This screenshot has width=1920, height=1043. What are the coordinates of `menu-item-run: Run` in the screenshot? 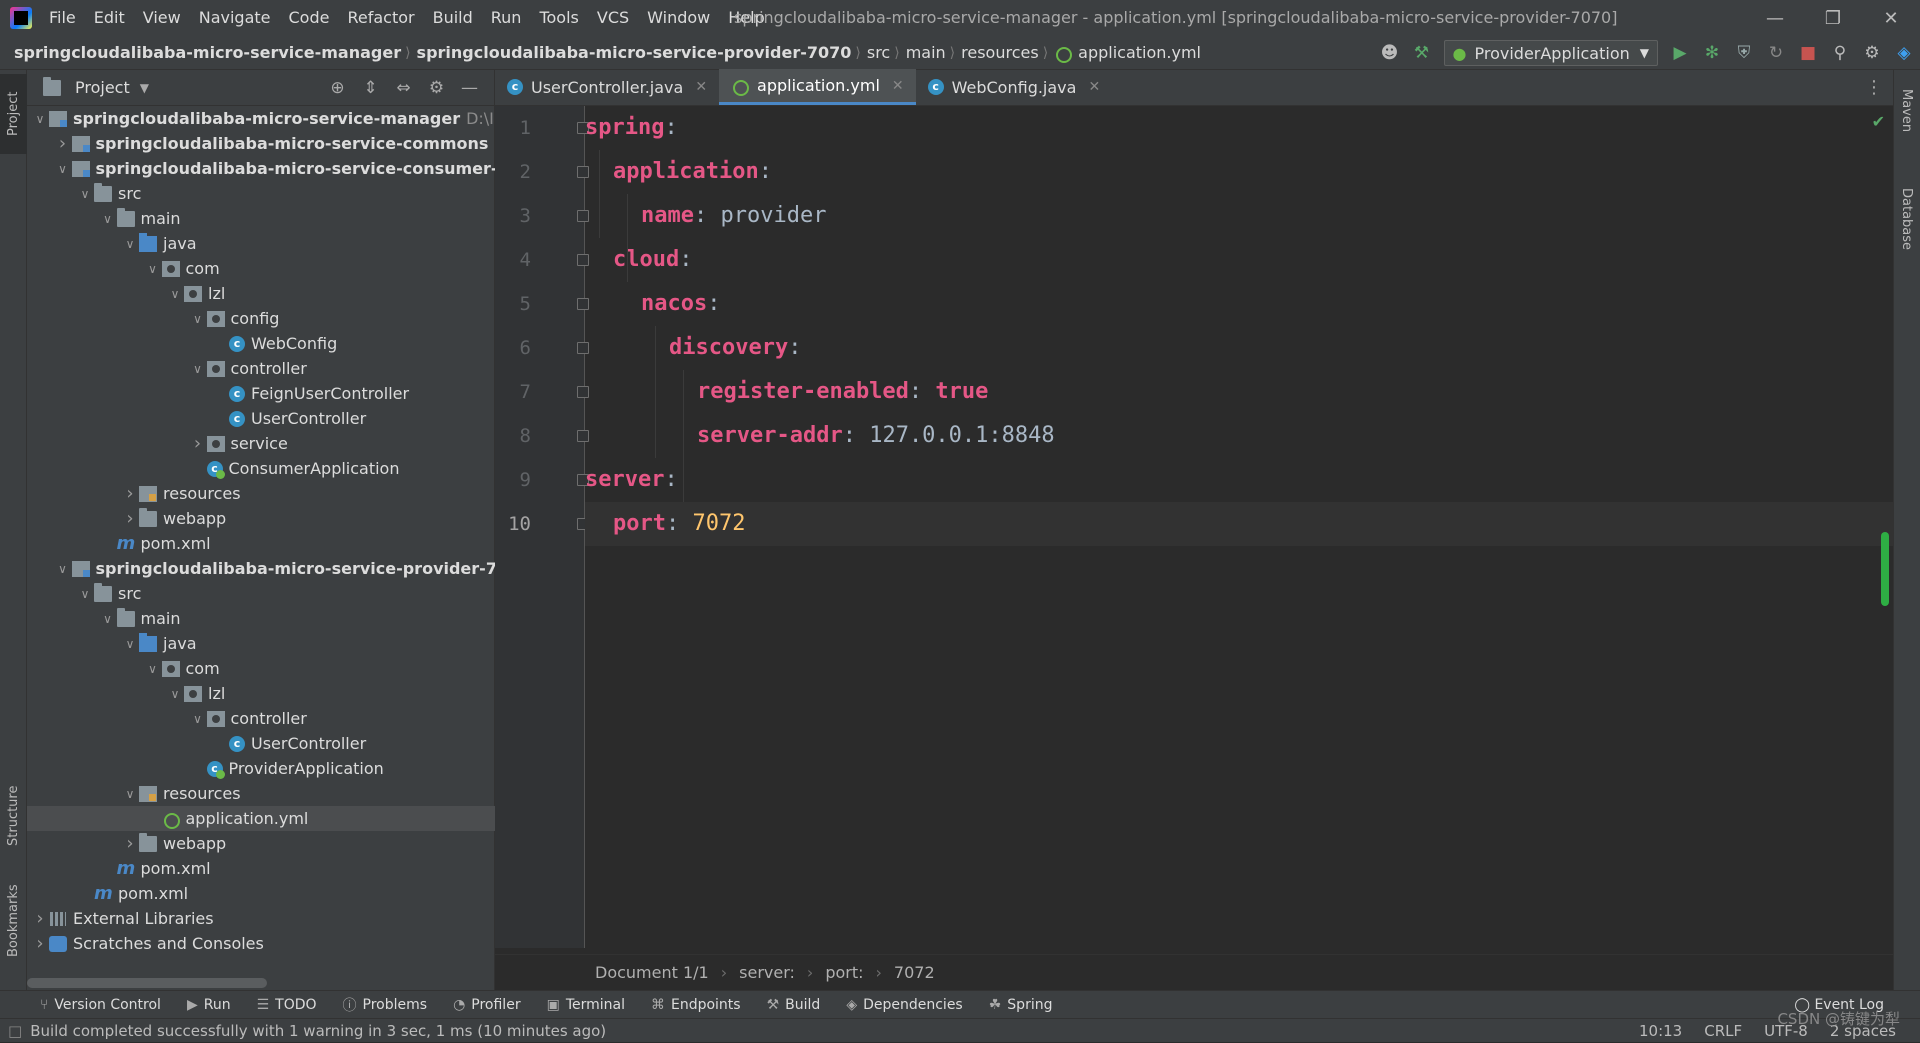 It's located at (506, 18).